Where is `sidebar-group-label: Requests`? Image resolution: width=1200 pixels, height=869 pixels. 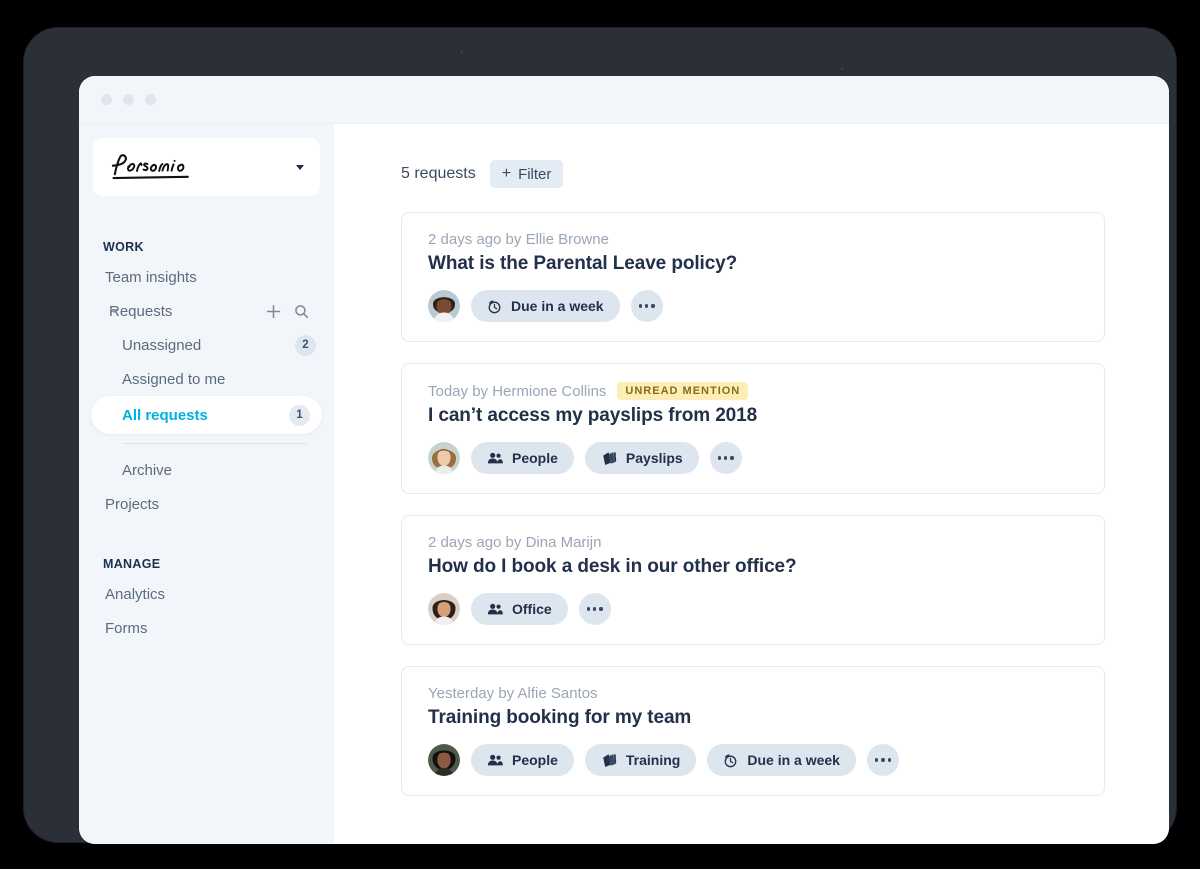
sidebar-group-label: Requests is located at coordinates (141, 311).